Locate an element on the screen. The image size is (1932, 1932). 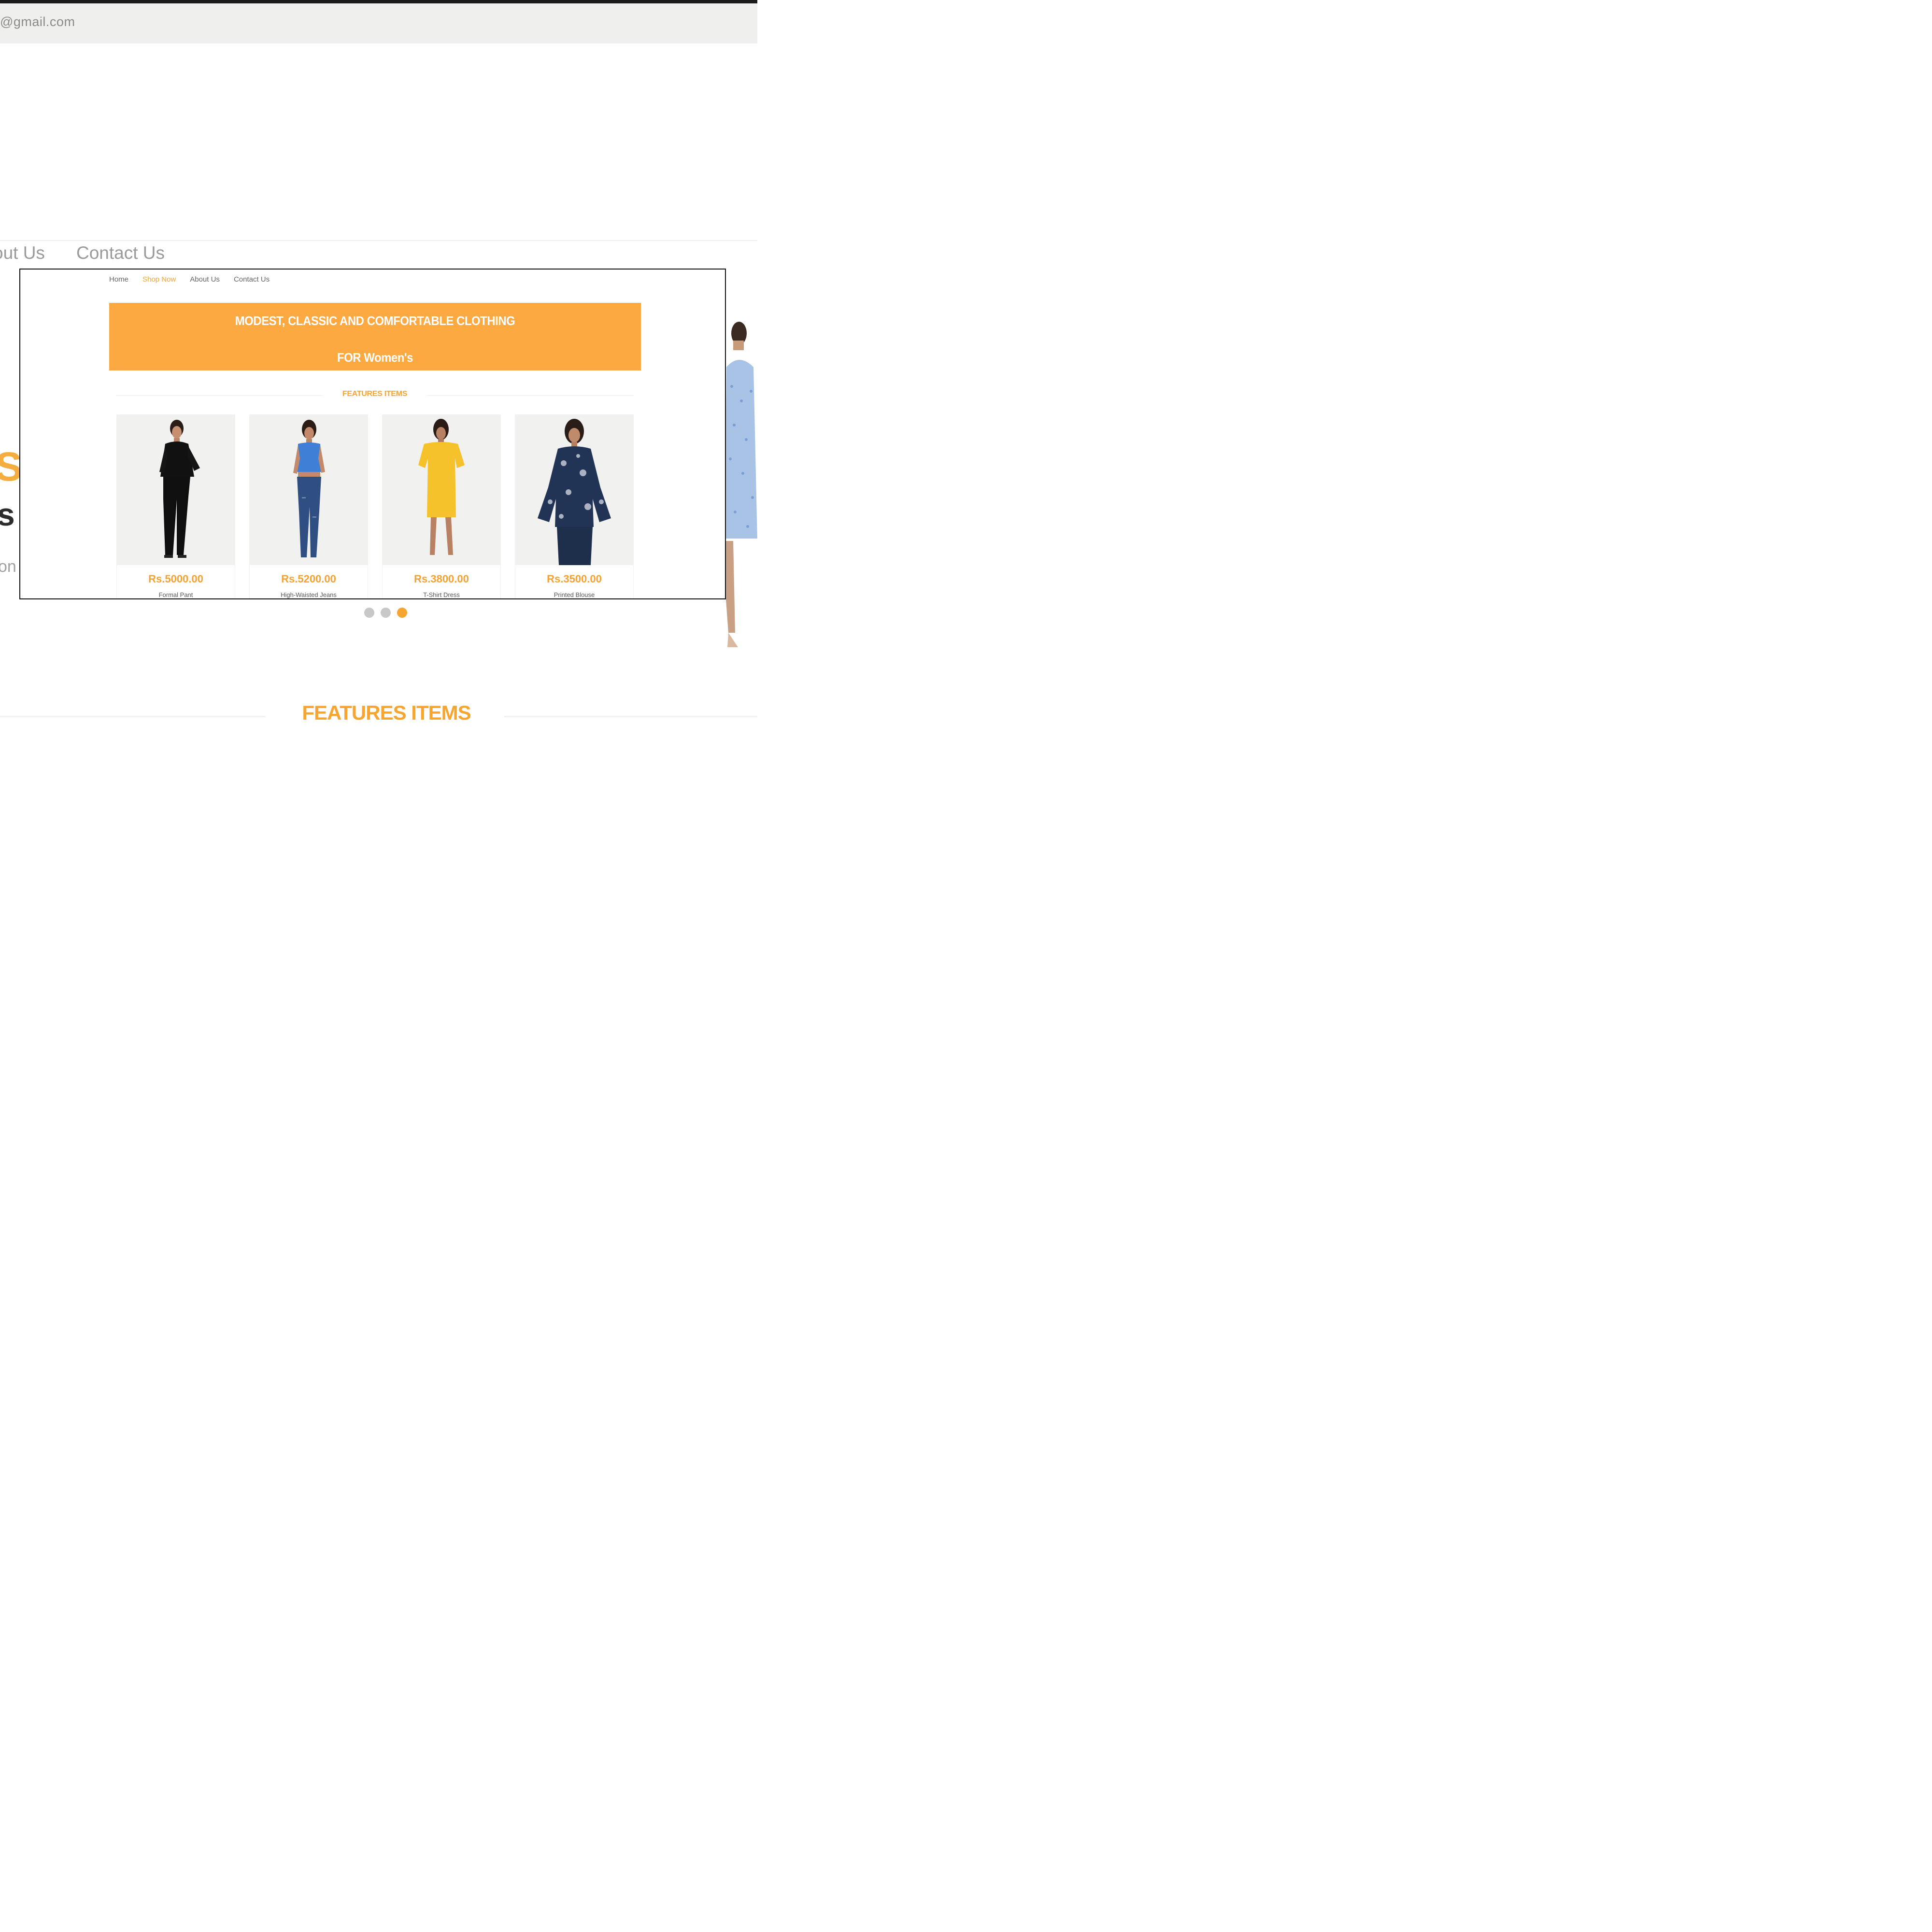
nav-shop-now: Shop Now is located at coordinates (159, 279).